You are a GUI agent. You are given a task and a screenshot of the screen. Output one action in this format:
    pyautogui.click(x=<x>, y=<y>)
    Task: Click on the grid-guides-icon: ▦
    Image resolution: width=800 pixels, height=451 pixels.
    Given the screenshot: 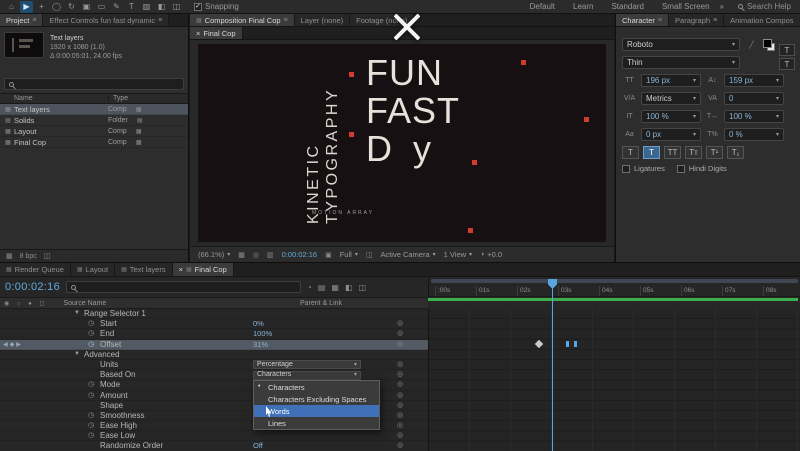 What is the action you would take?
    pyautogui.click(x=241, y=255)
    